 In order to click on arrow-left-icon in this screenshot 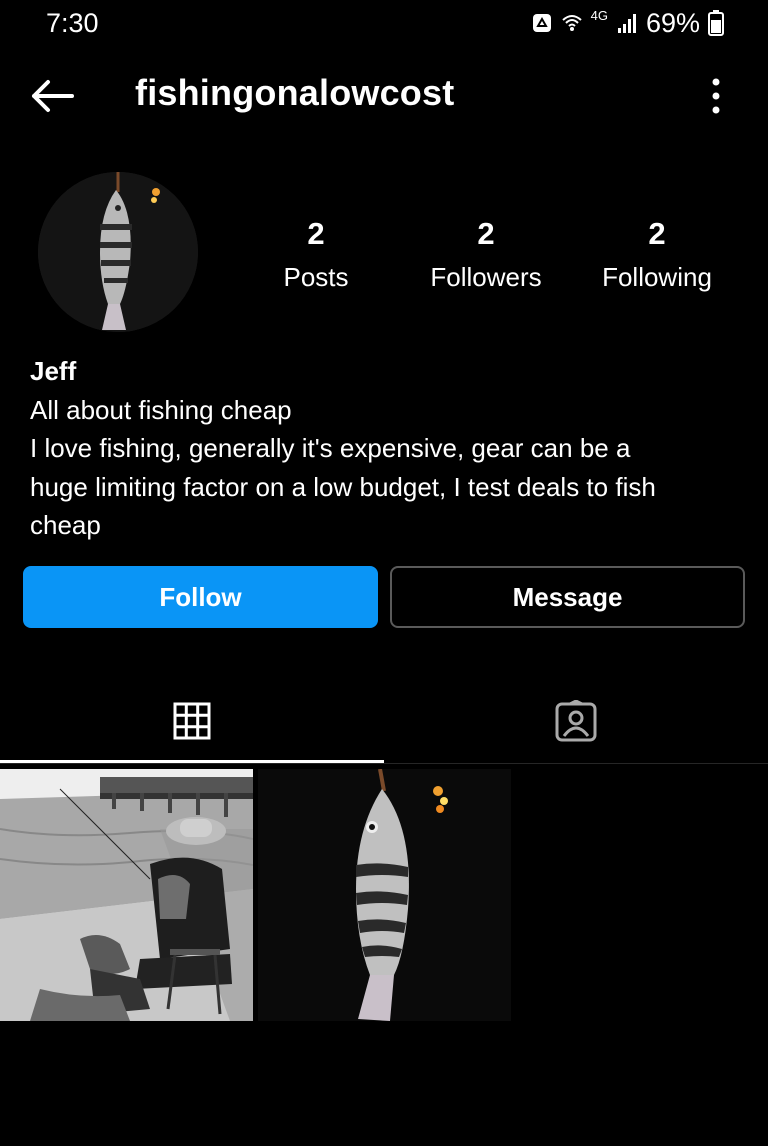, I will do `click(52, 96)`.